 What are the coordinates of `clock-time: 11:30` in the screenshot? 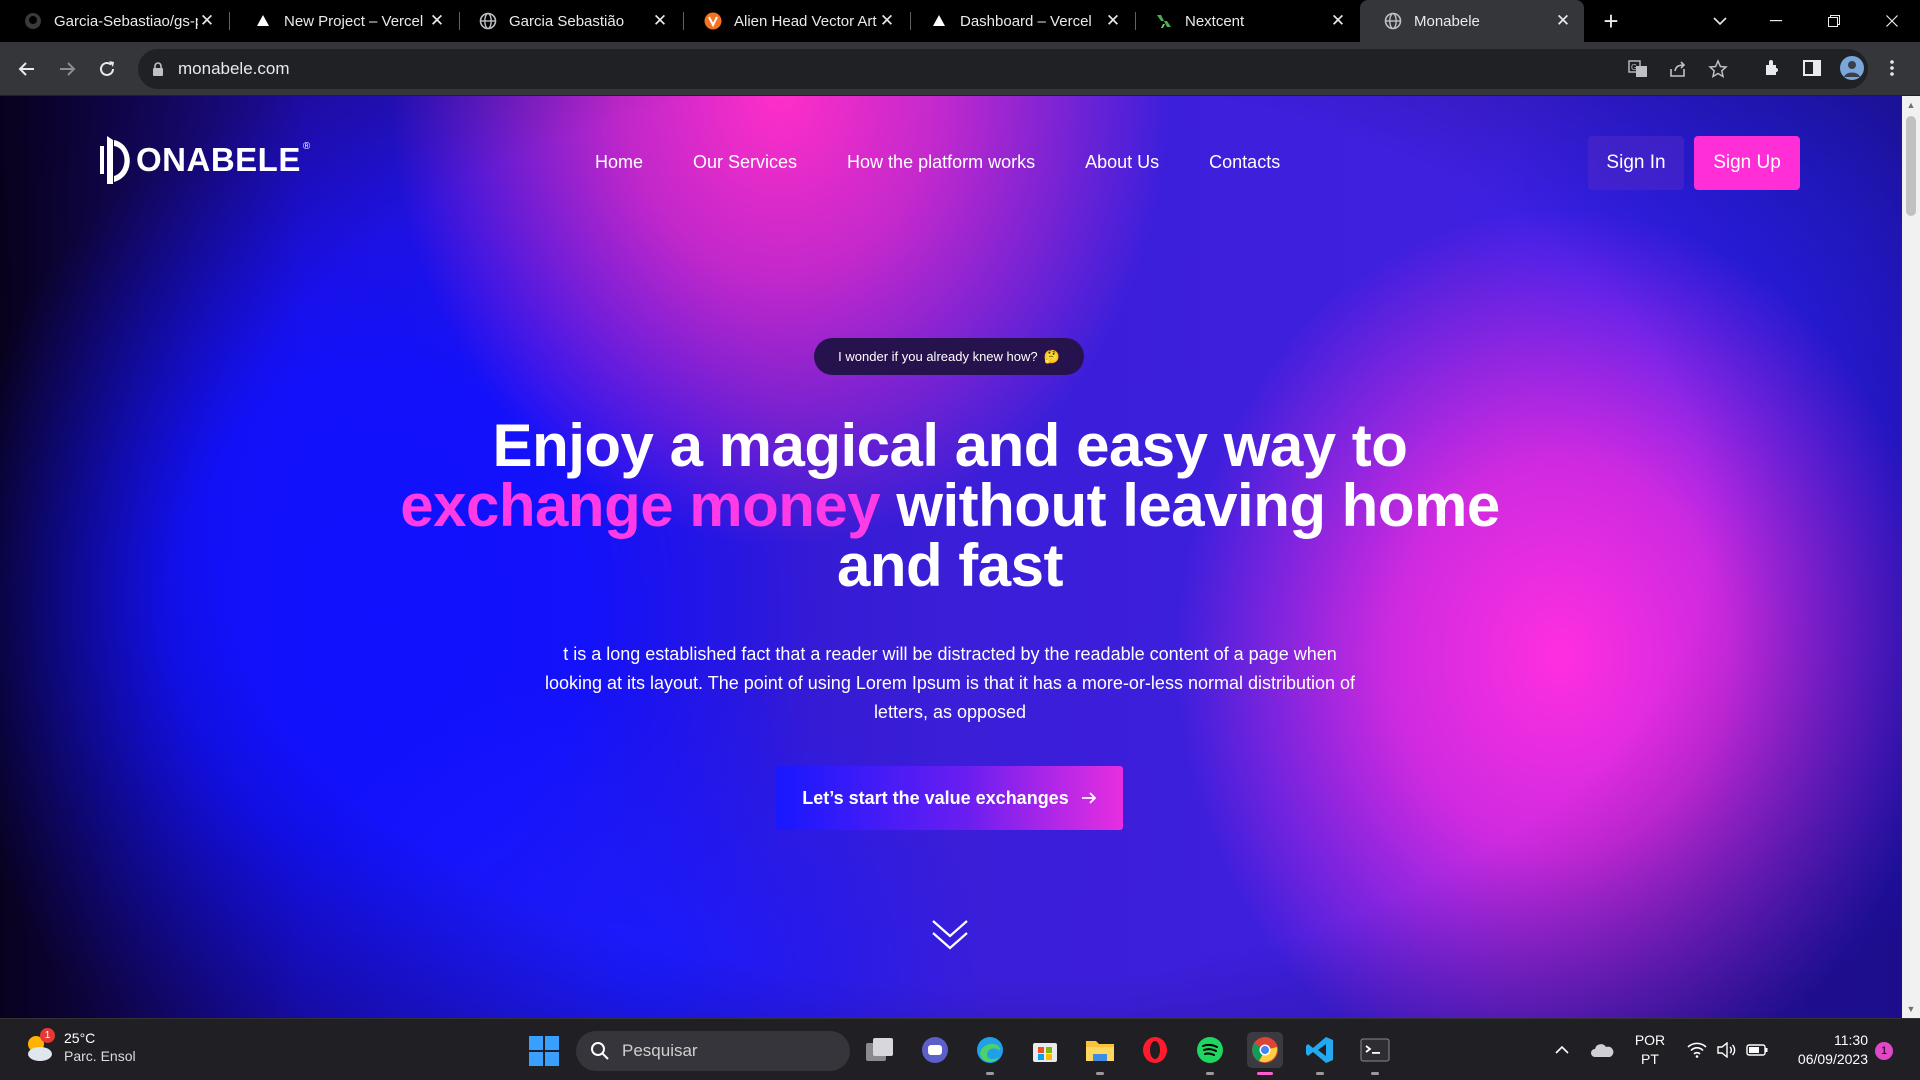 It's located at (1851, 1040).